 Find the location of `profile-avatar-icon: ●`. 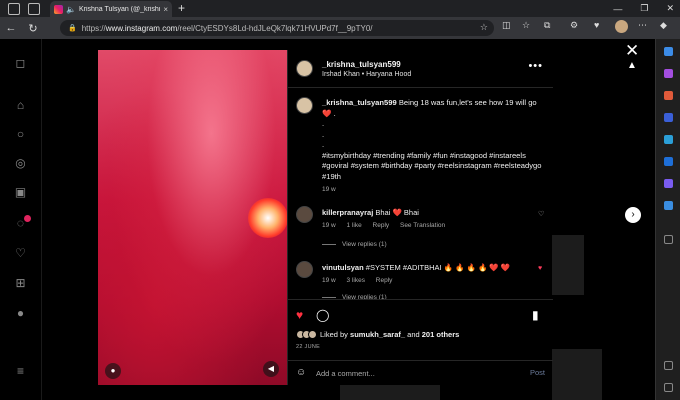

profile-avatar-icon: ● is located at coordinates (20, 313).